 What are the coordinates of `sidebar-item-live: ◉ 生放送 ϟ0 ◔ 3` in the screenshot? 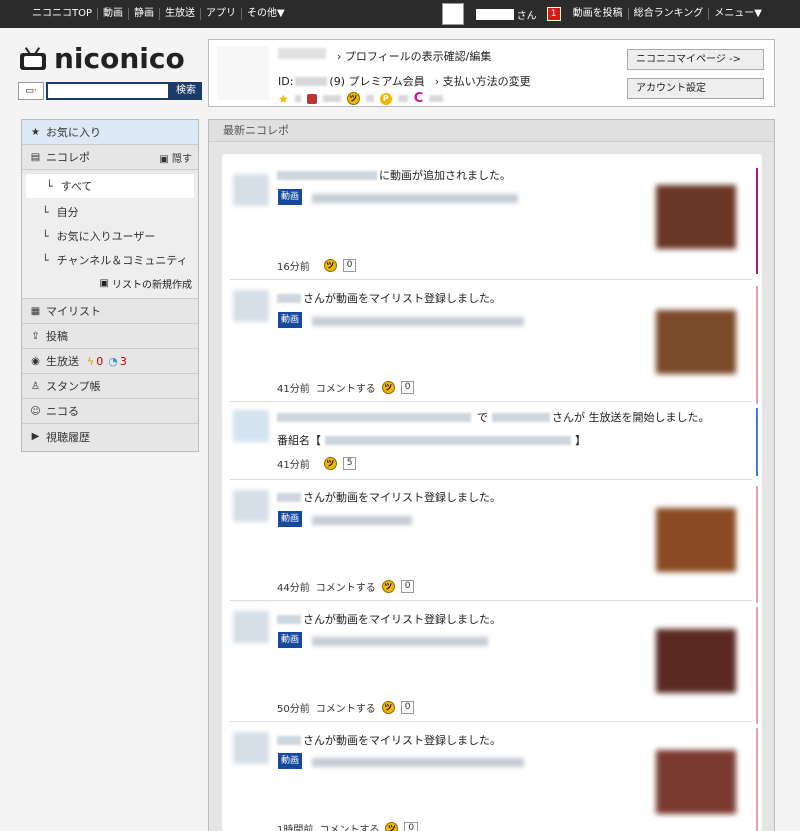 It's located at (110, 361).